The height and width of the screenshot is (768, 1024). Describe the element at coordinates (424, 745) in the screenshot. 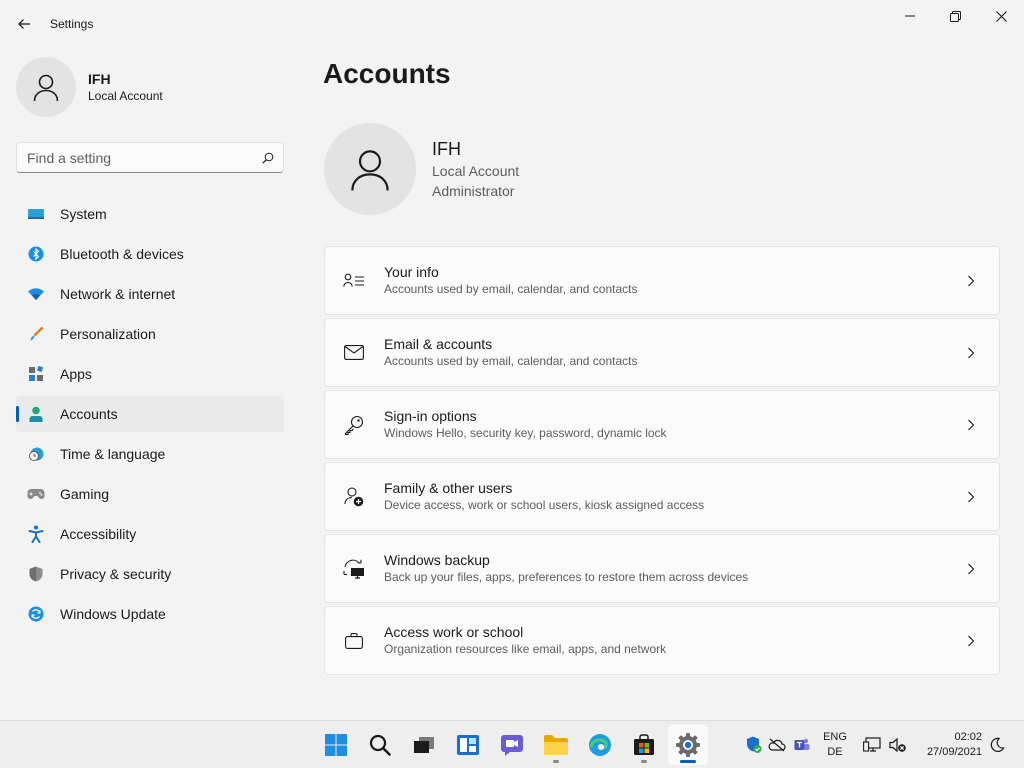

I see `task-view-button` at that location.